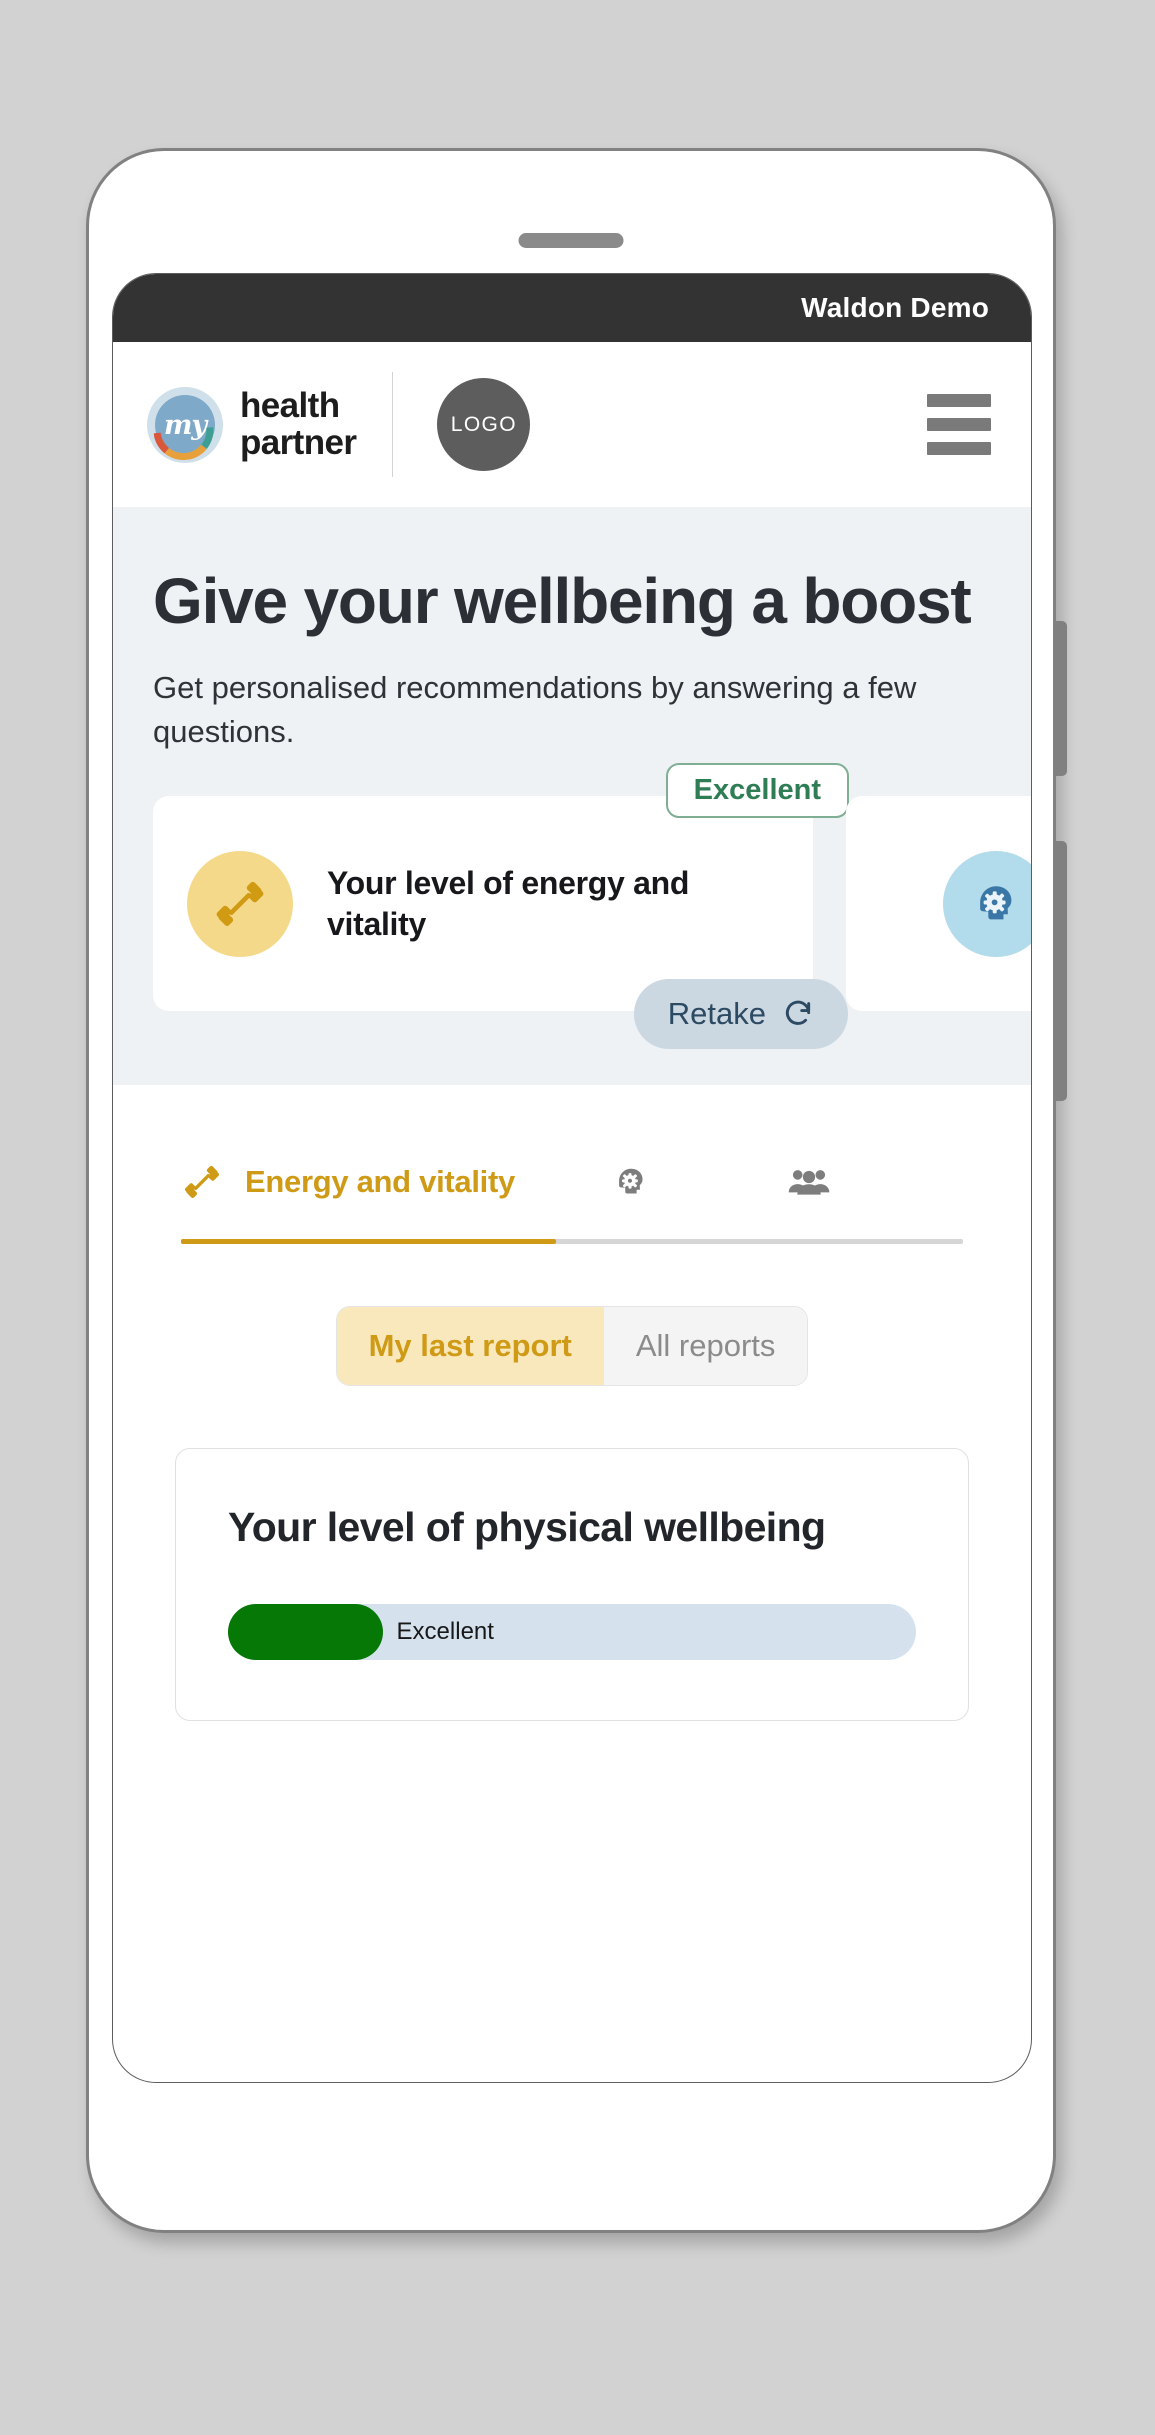 Image resolution: width=1155 pixels, height=2435 pixels. I want to click on category-tabs-section: Energy and vitality, so click(572, 1165).